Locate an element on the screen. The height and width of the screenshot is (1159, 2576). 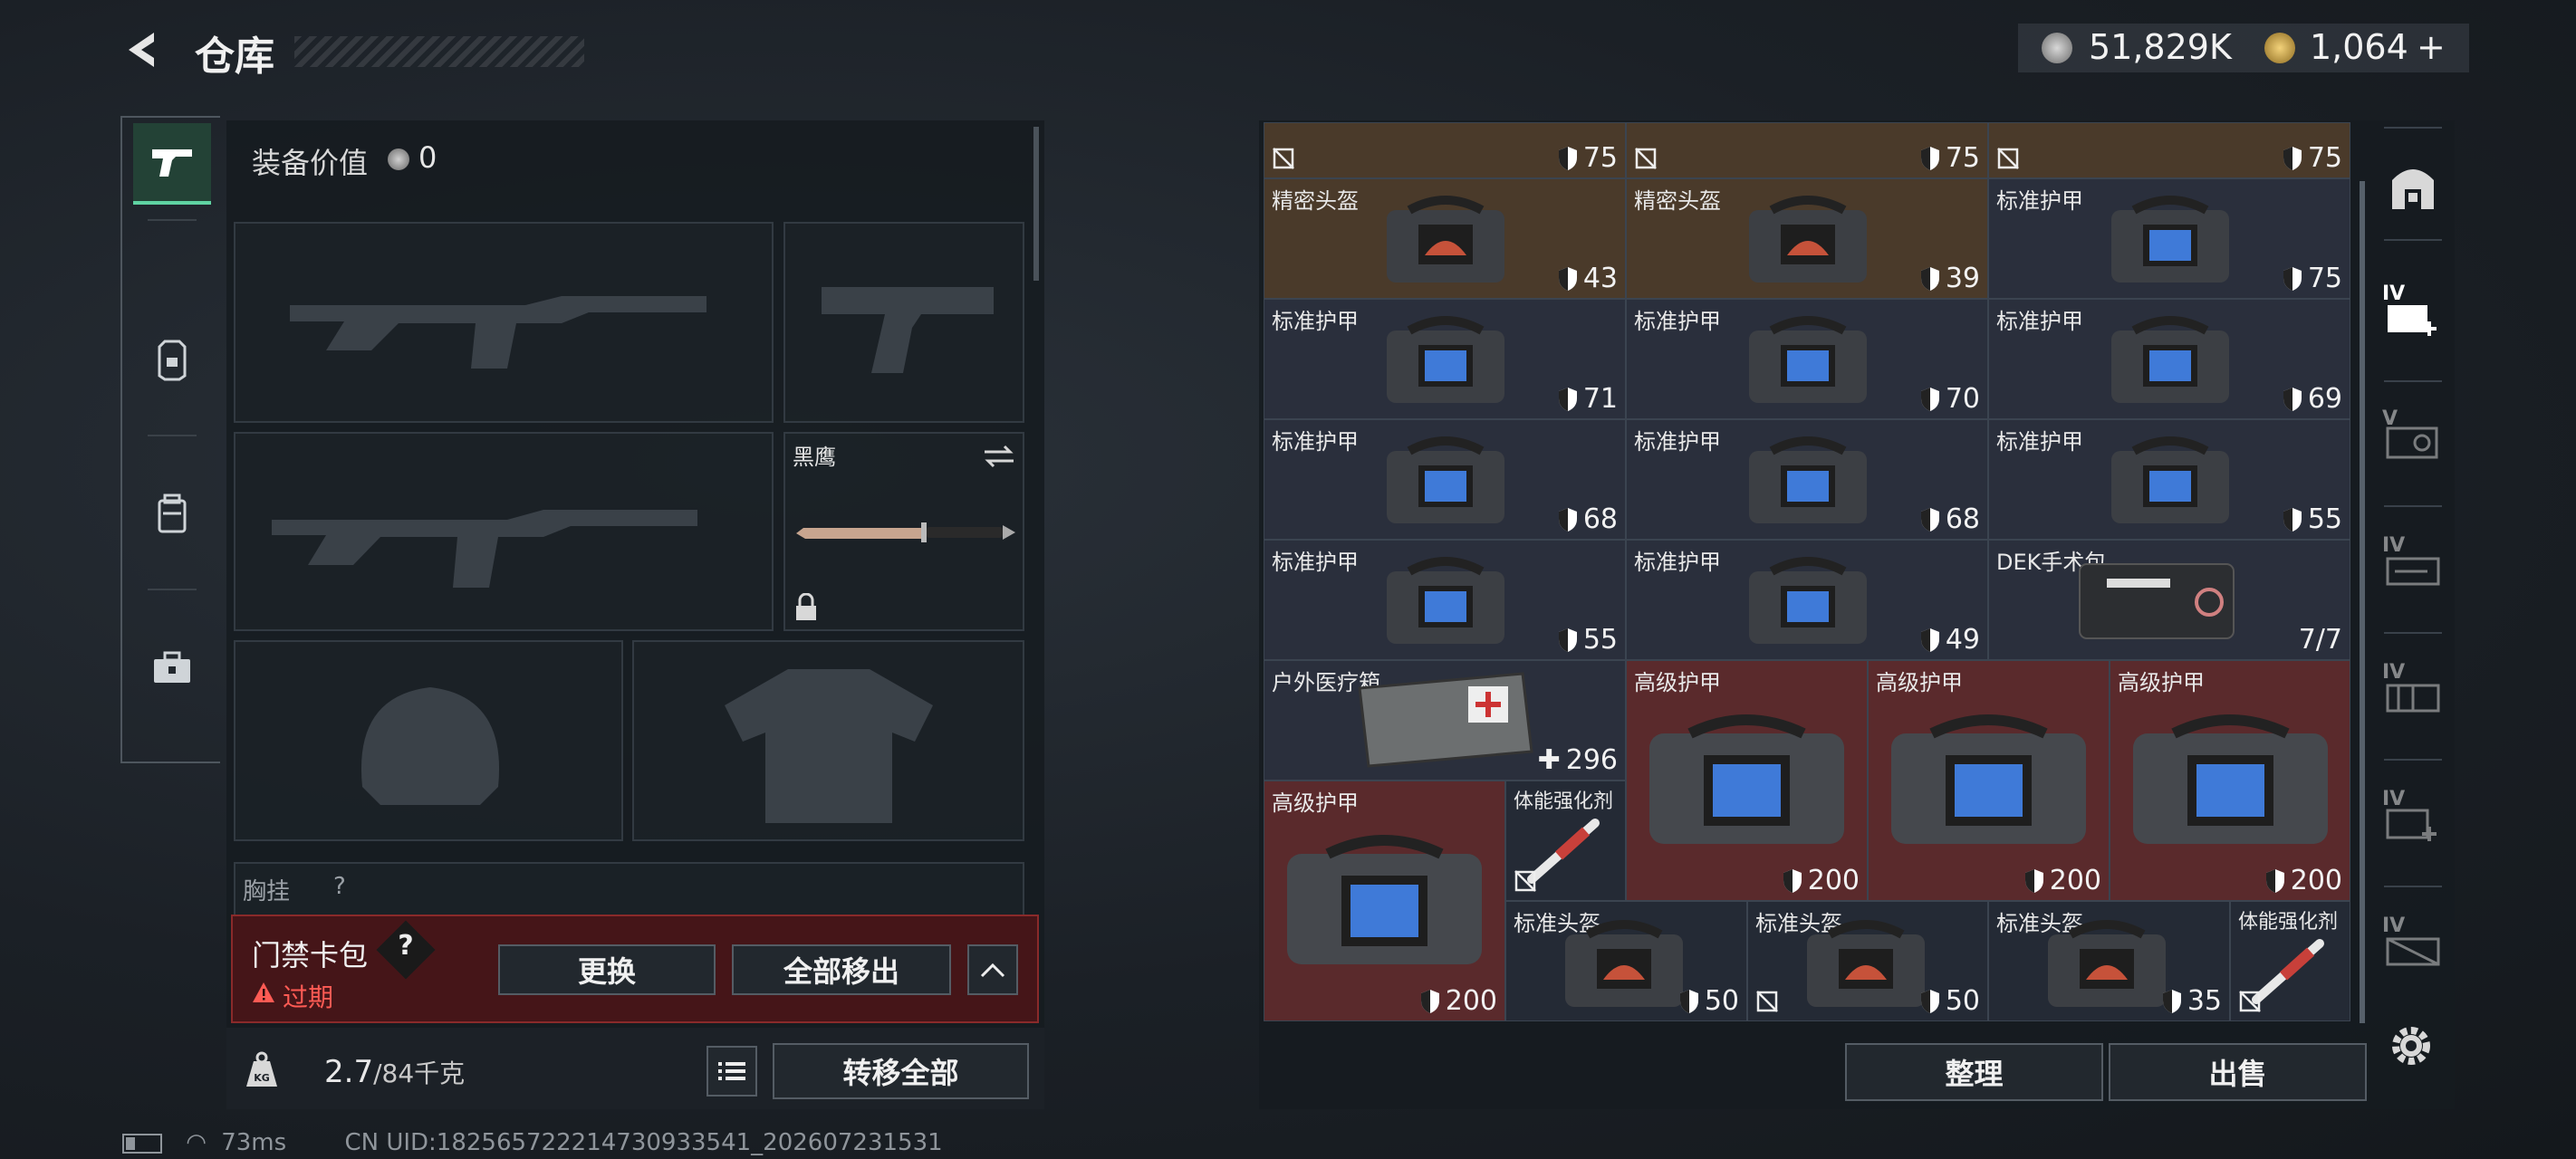
helmet-slot is located at coordinates (428, 740).